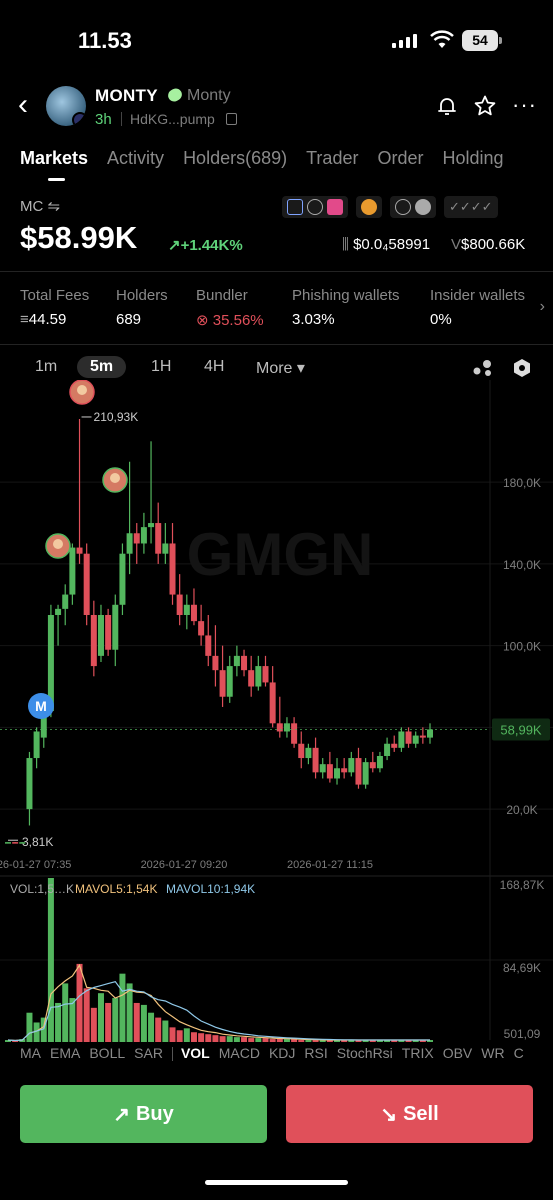 The image size is (553, 1200). What do you see at coordinates (280, 368) in the screenshot?
I see `timeframe-more: More ▾` at bounding box center [280, 368].